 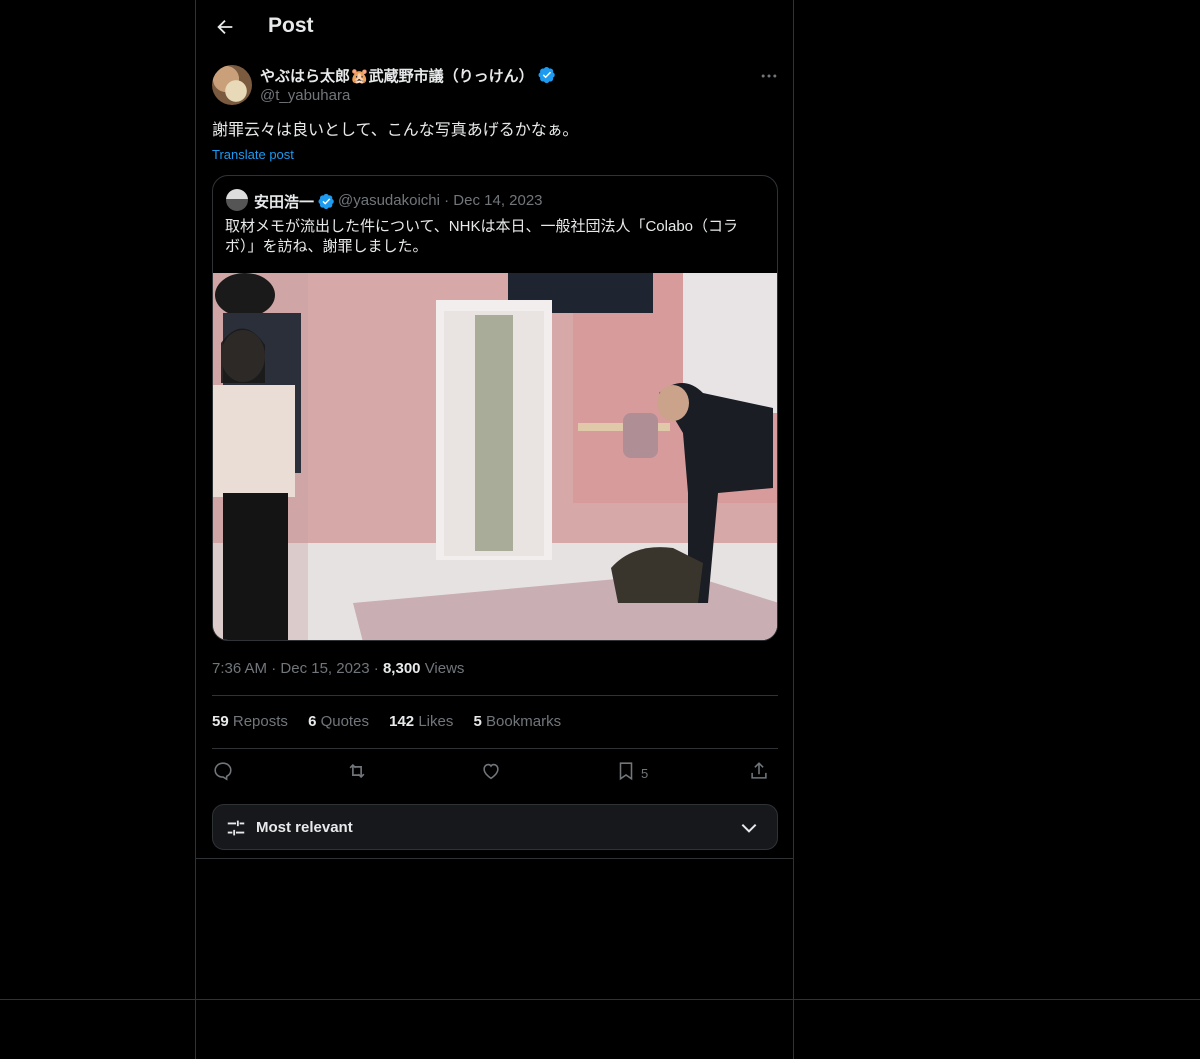 I want to click on like-button, so click(x=491, y=772).